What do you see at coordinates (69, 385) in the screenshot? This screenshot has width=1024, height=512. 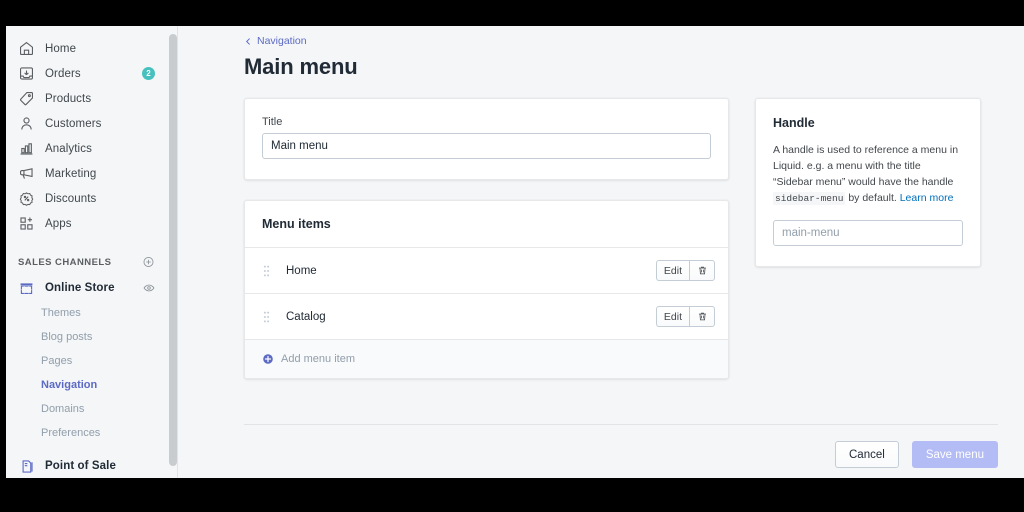 I see `sidebar-item-label: Navigation` at bounding box center [69, 385].